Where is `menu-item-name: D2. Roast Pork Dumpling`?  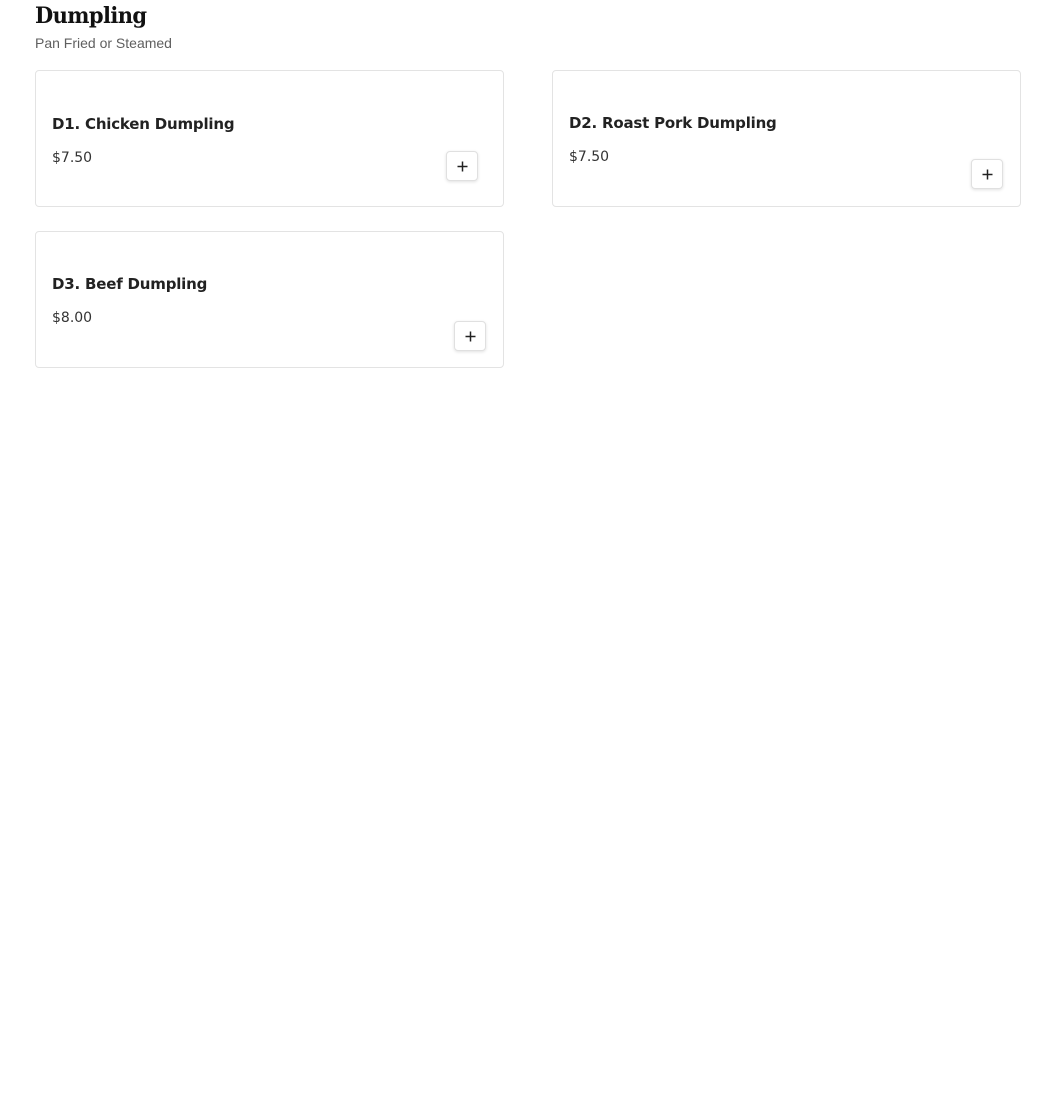 menu-item-name: D2. Roast Pork Dumpling is located at coordinates (673, 123).